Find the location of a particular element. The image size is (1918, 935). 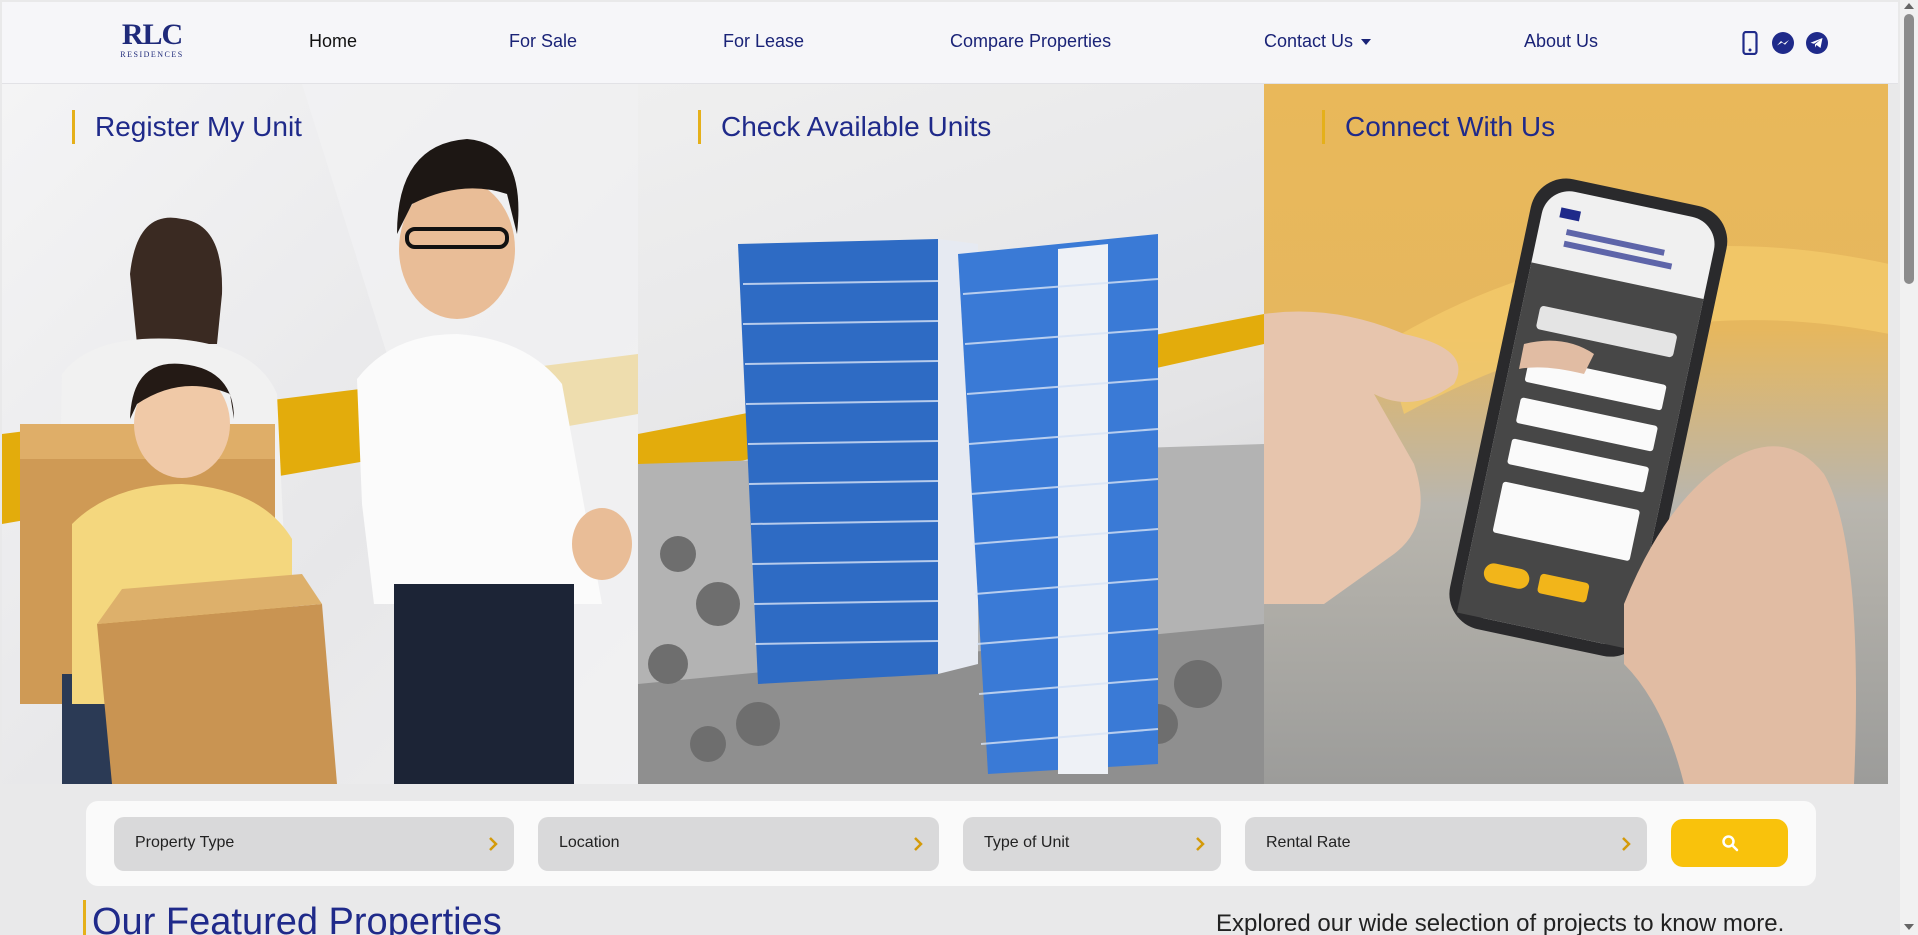

filter-label: Location is located at coordinates (589, 842).